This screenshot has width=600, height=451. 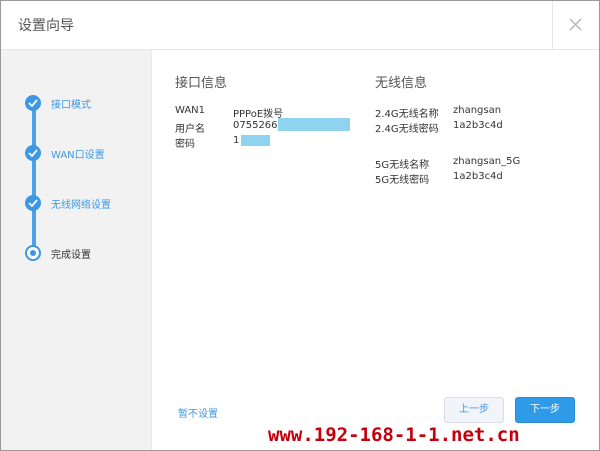 What do you see at coordinates (478, 125) in the screenshot?
I see `password-24g-value: 1a2b3c4d` at bounding box center [478, 125].